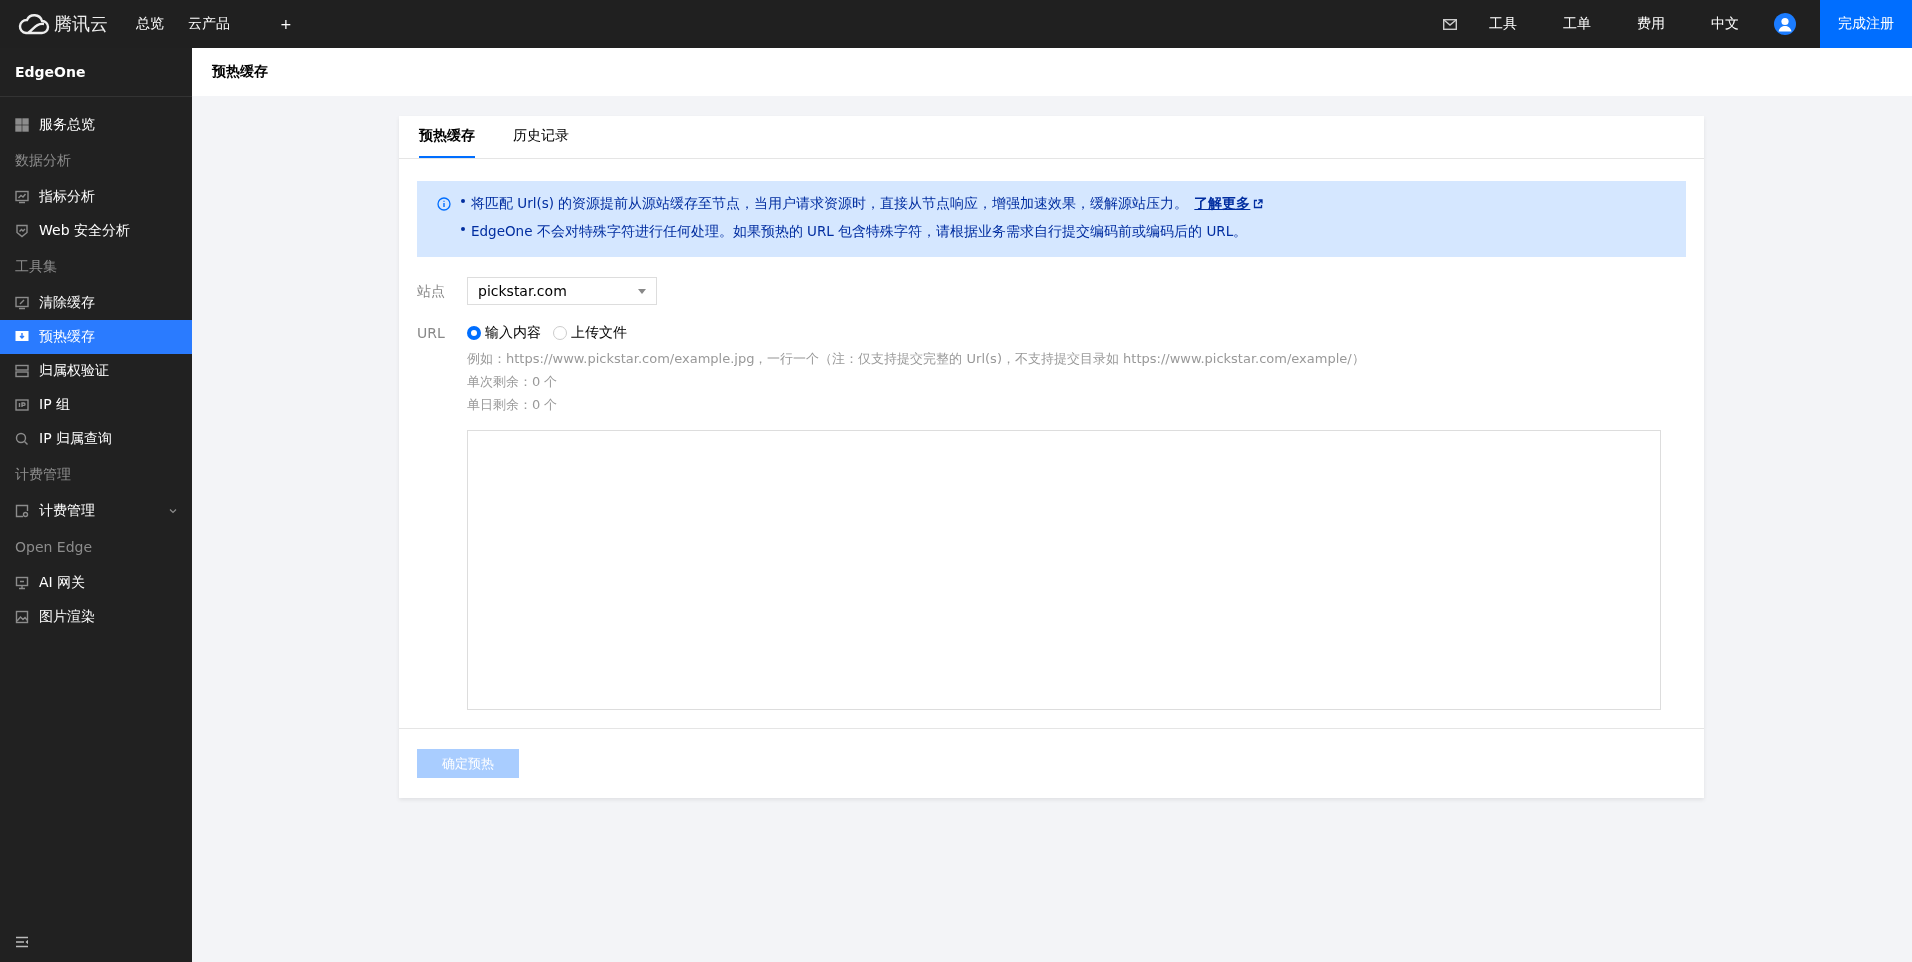 This screenshot has height=962, width=1912. I want to click on chevron-icon, so click(173, 511).